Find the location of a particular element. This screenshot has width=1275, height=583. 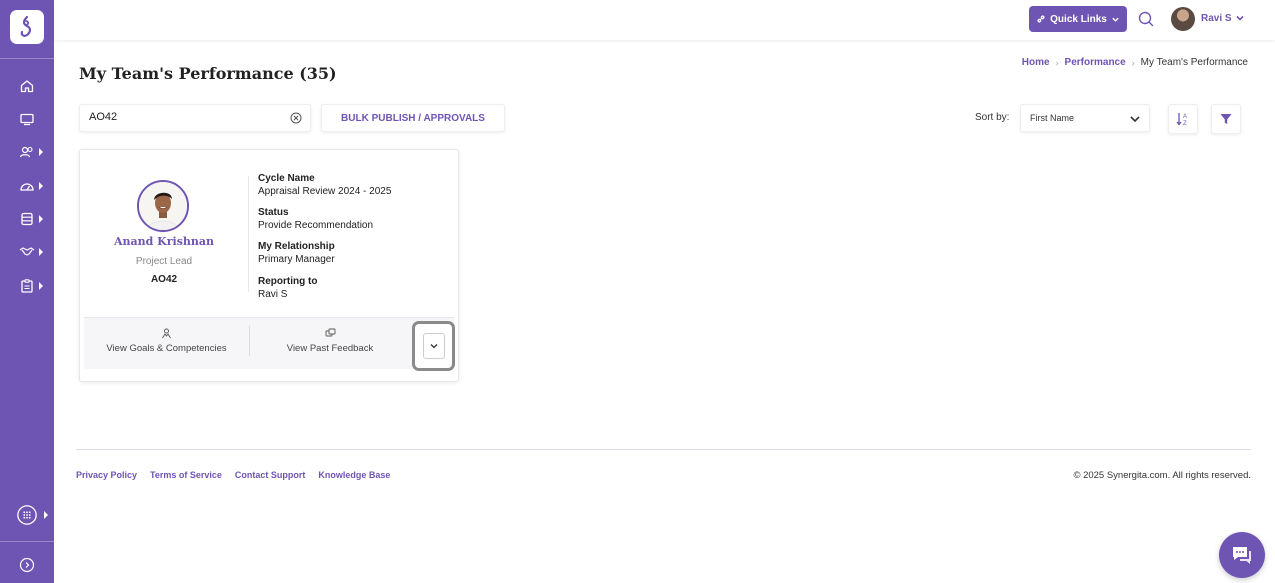

sidebar-item-handshake is located at coordinates (27, 252).